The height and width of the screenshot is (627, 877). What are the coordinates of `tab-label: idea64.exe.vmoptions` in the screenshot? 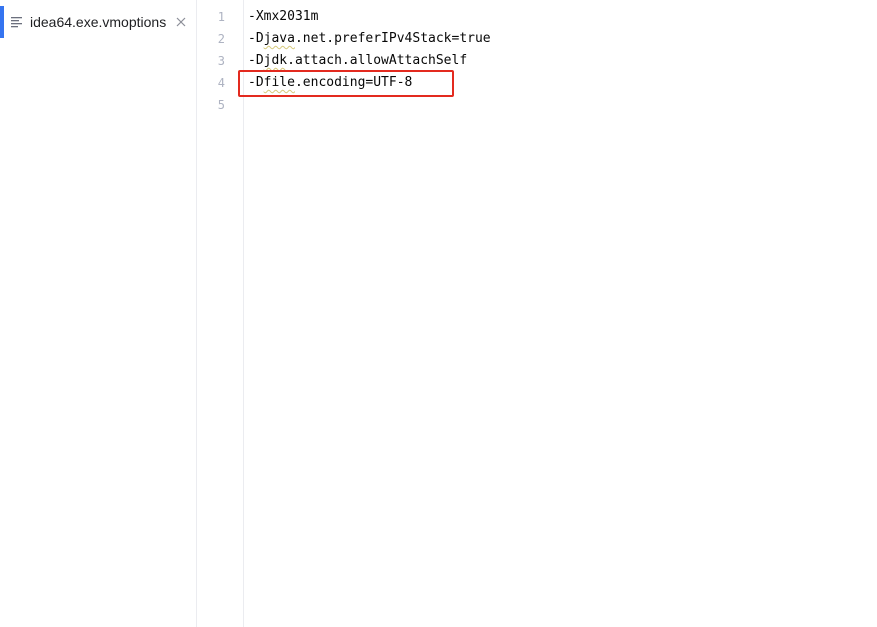 It's located at (98, 22).